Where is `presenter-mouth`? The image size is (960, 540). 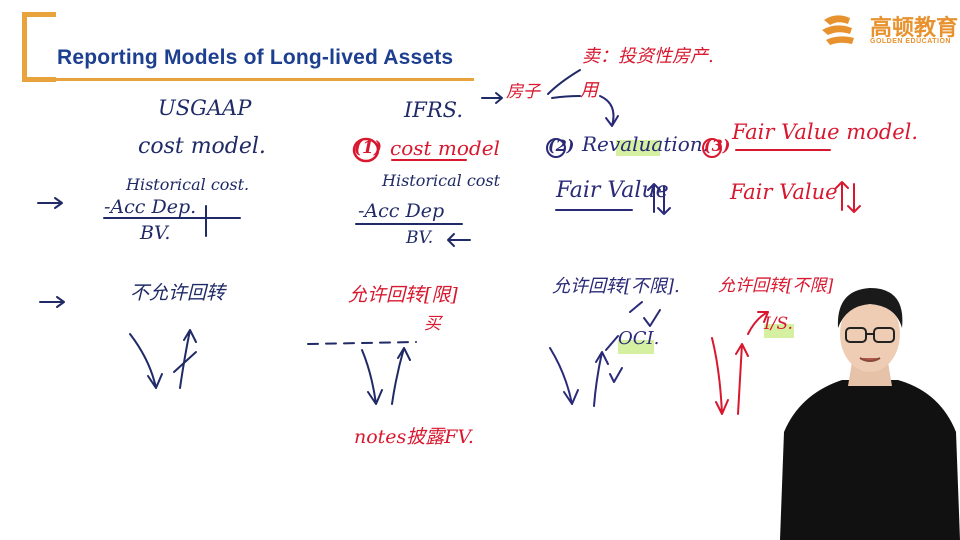
presenter-mouth is located at coordinates (870, 359).